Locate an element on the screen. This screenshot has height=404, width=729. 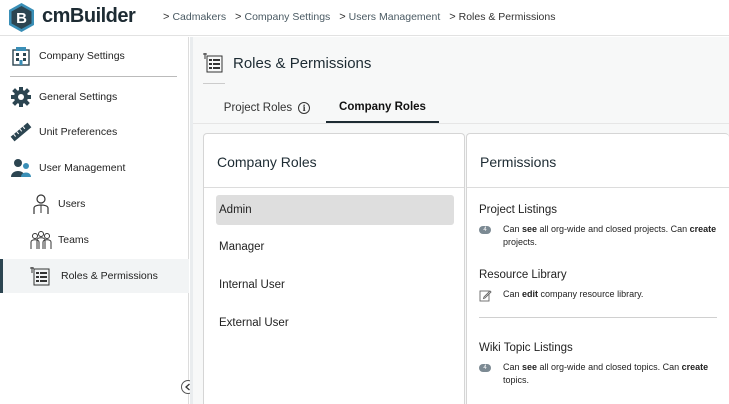
sidebar-item-label: User Management is located at coordinates (82, 168).